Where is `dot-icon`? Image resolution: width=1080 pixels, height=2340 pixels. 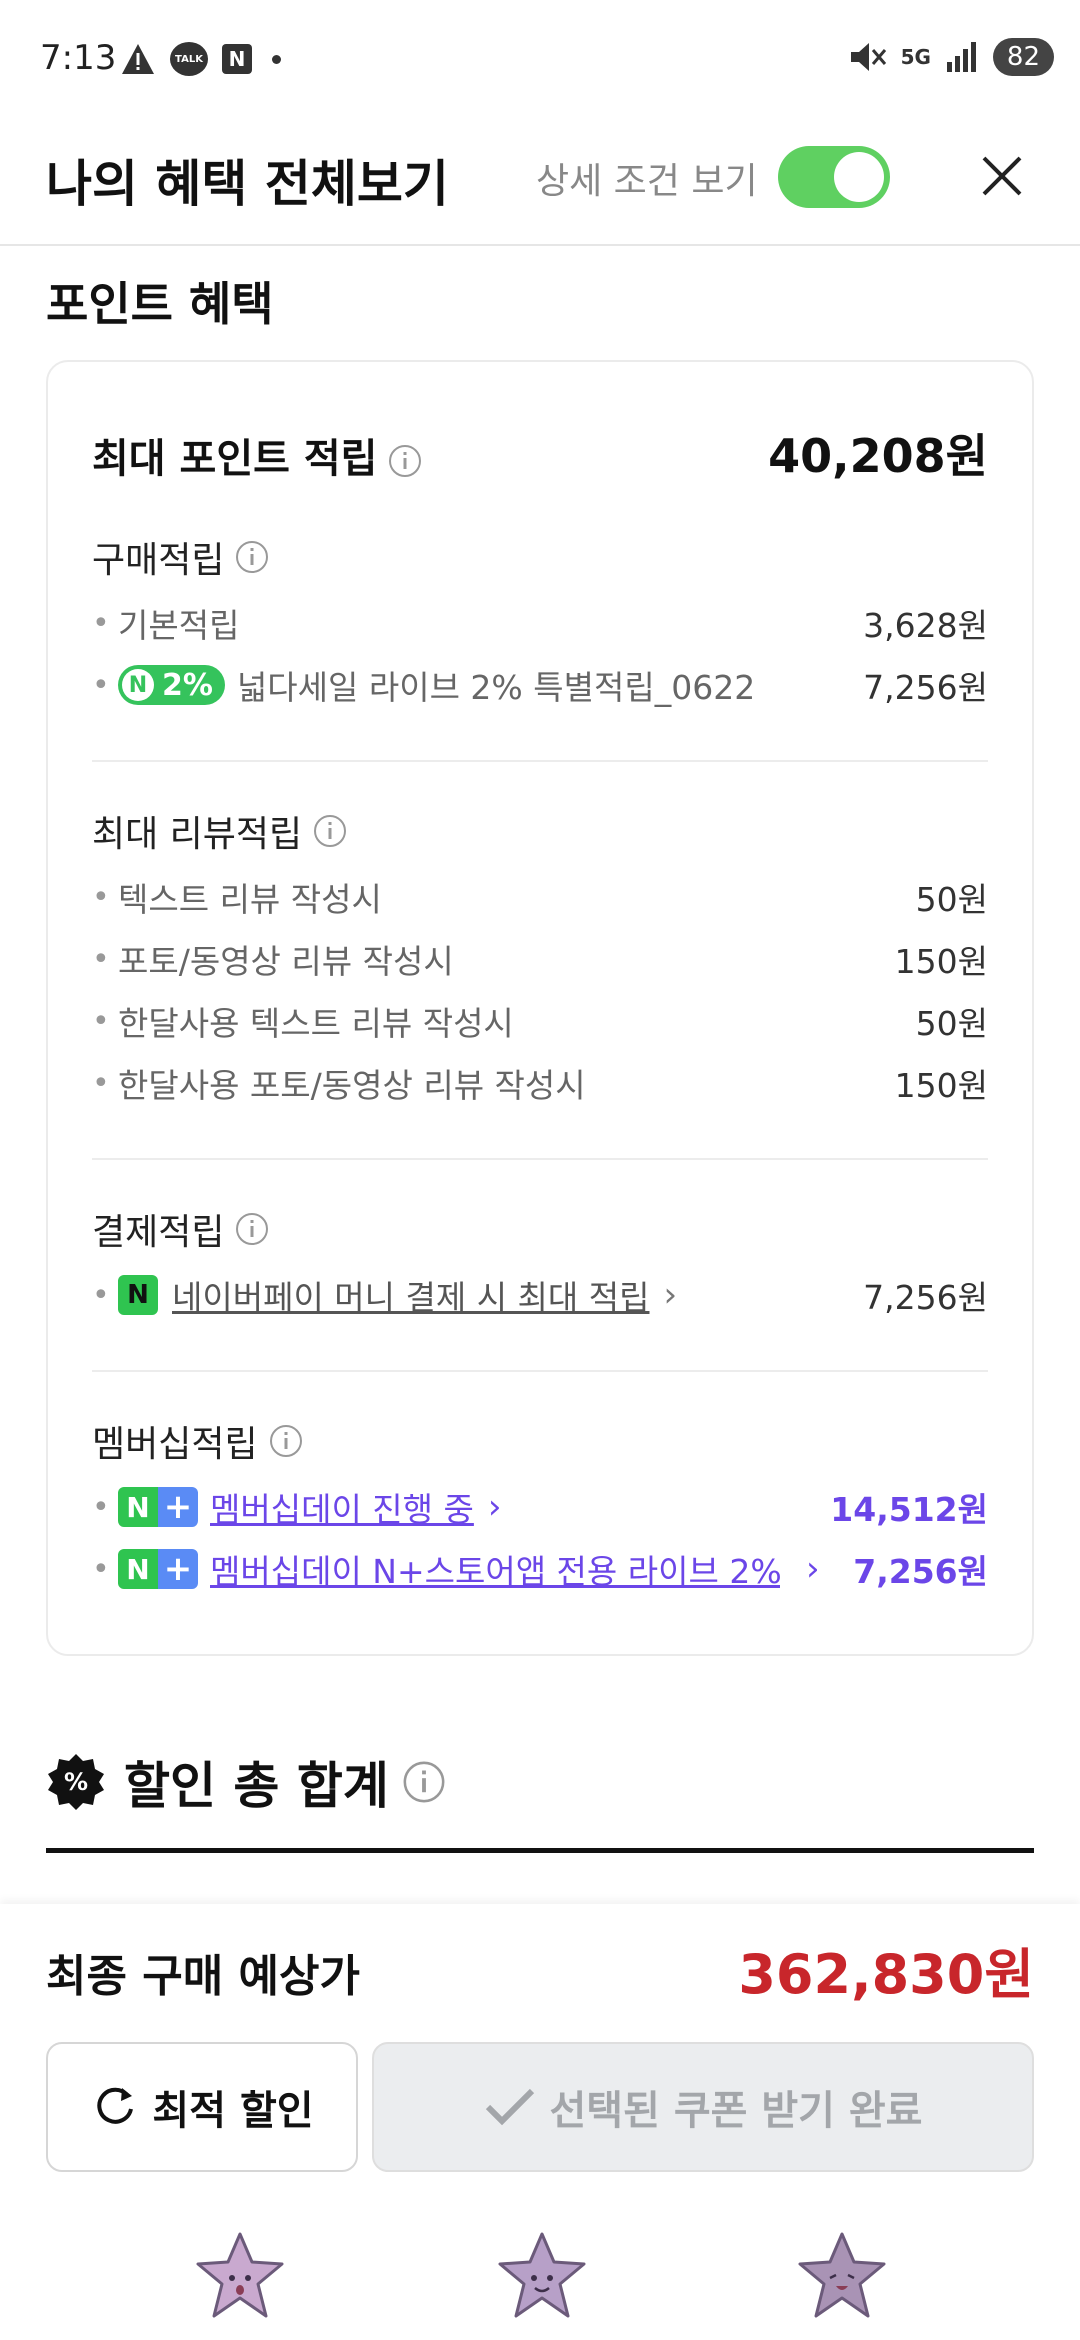 dot-icon is located at coordinates (276, 59).